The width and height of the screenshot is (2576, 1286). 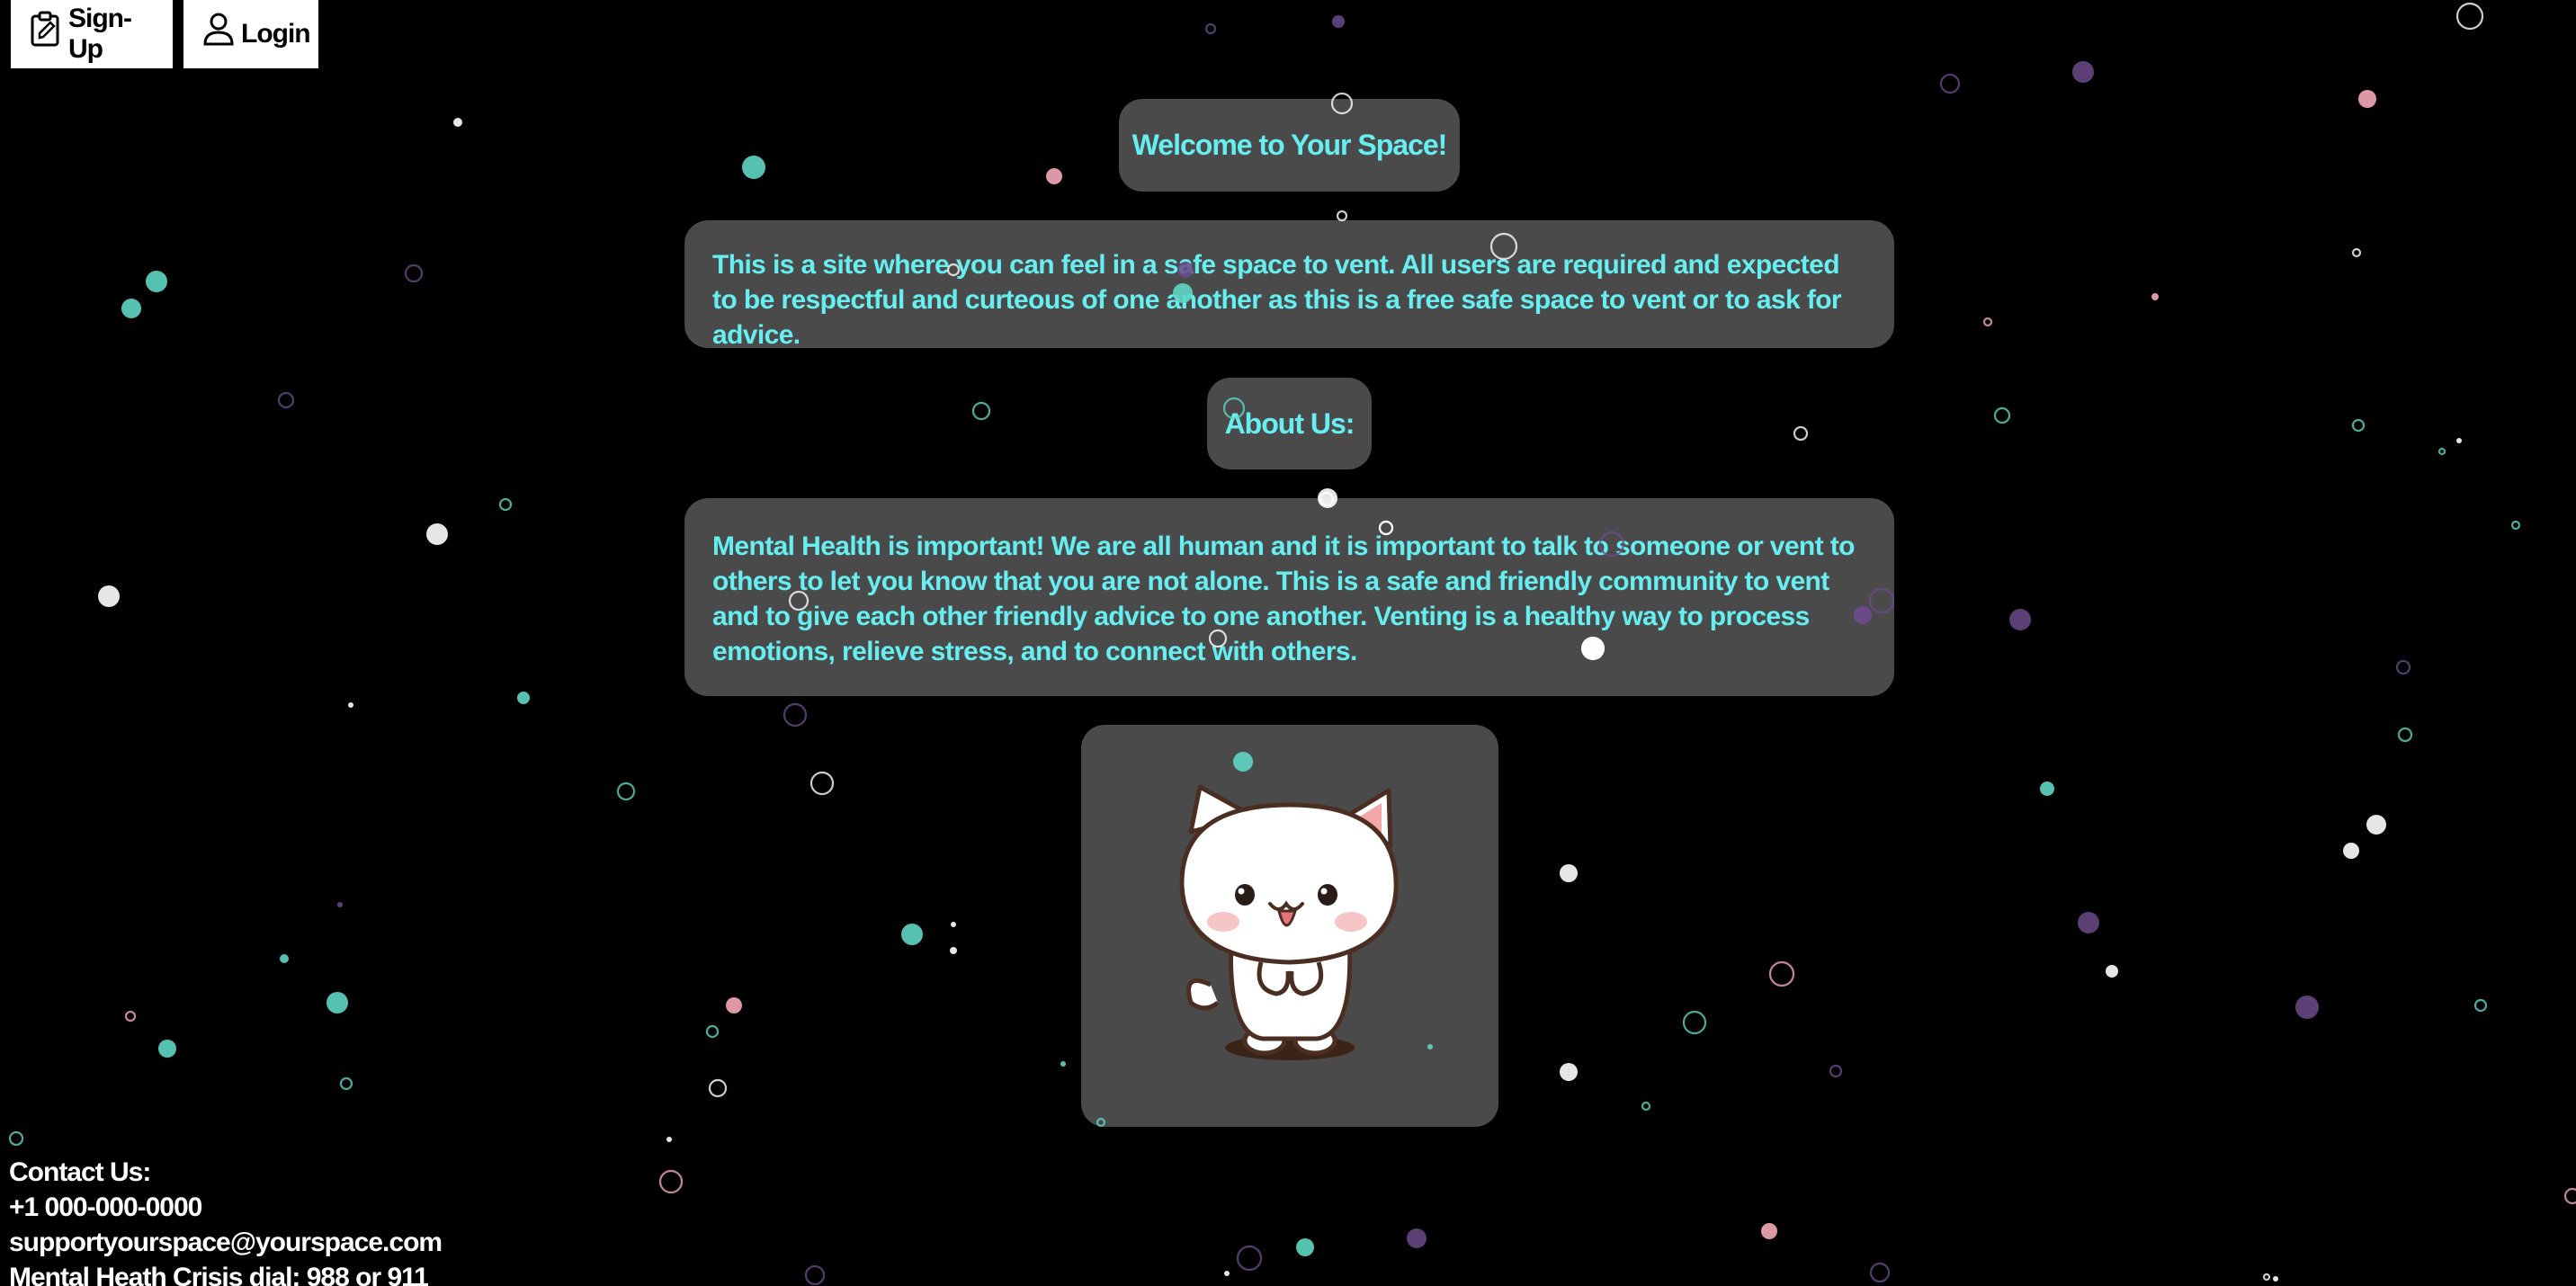 I want to click on contact-crisis-line: Mental Heath Crisis dial: 988 or 911, so click(x=219, y=1275).